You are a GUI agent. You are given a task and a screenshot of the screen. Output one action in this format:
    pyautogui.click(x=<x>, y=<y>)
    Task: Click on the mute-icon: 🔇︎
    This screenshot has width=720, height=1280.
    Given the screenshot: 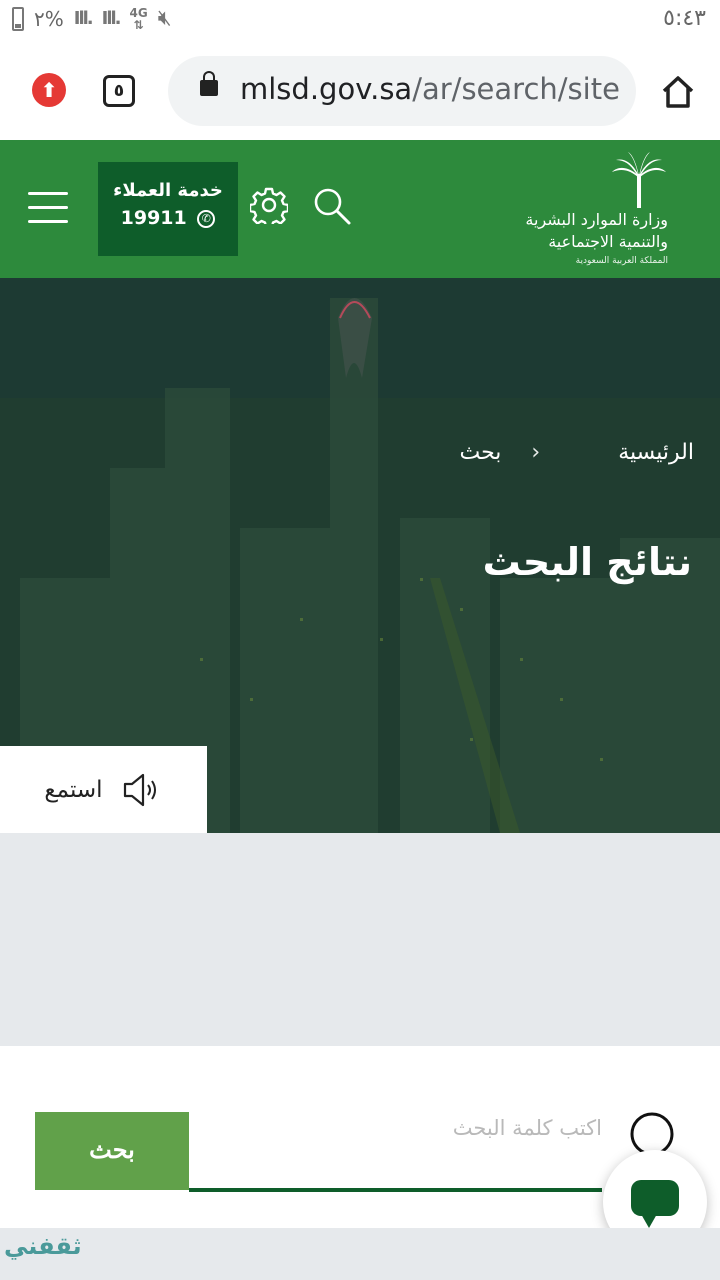 What is the action you would take?
    pyautogui.click(x=164, y=18)
    